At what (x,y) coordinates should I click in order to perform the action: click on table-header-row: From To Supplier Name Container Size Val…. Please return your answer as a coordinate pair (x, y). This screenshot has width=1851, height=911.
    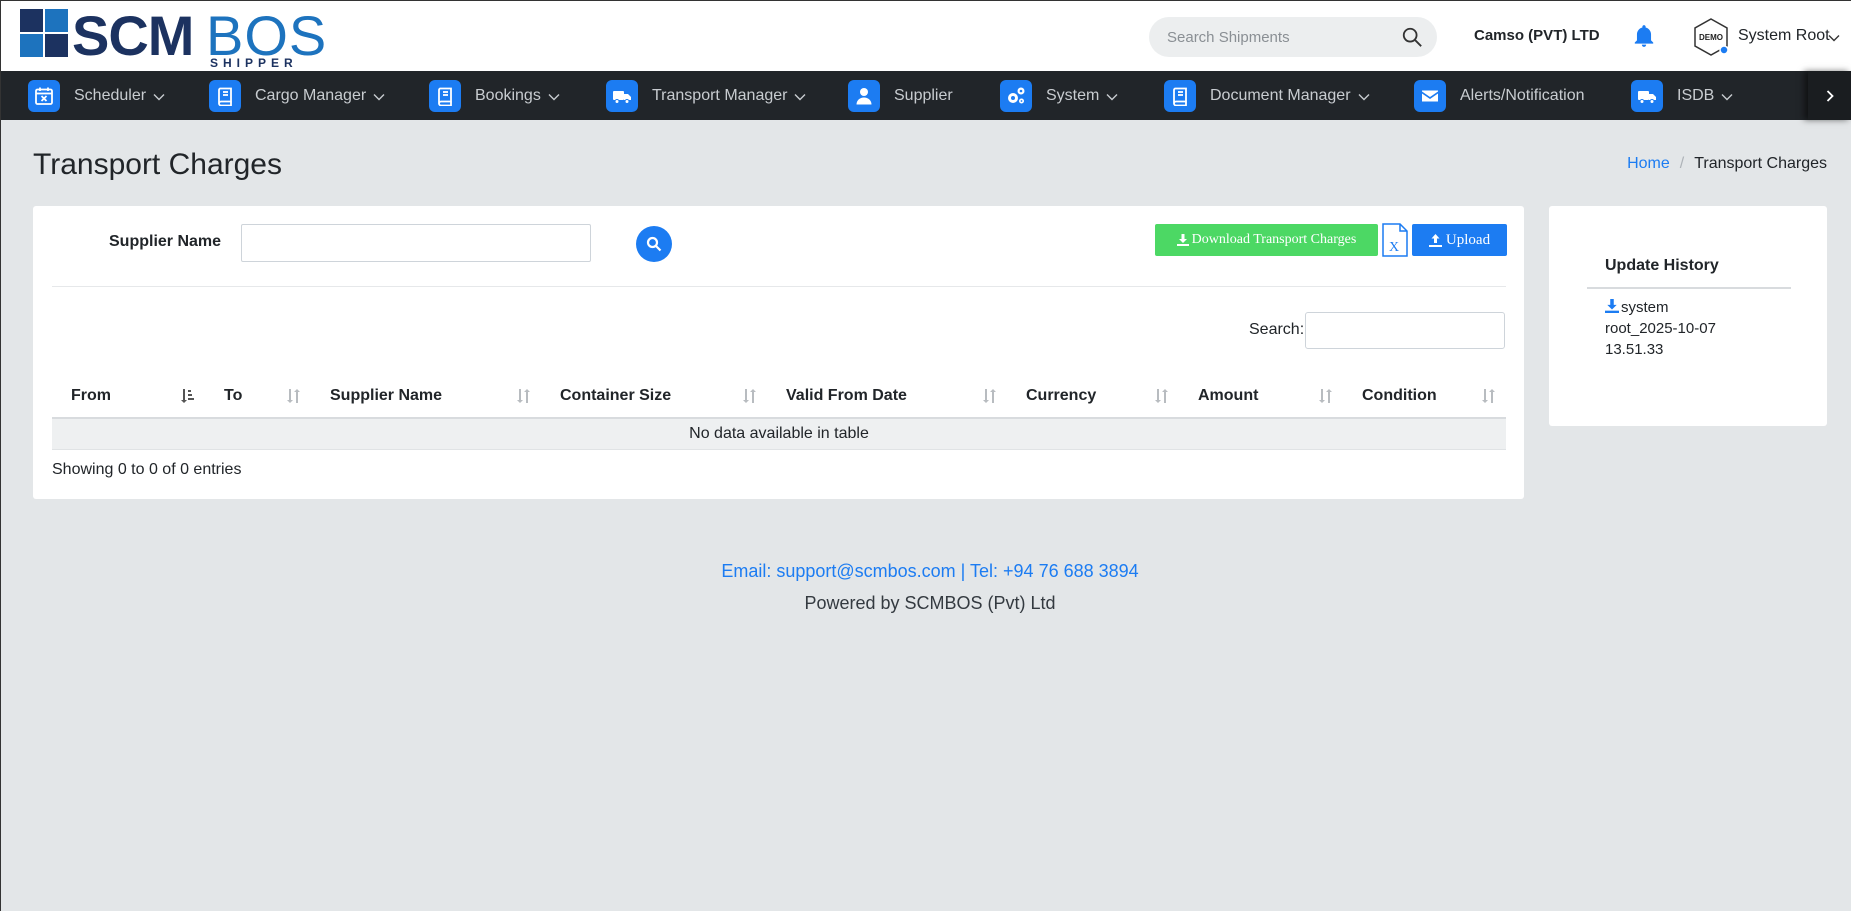
    Looking at the image, I should click on (779, 396).